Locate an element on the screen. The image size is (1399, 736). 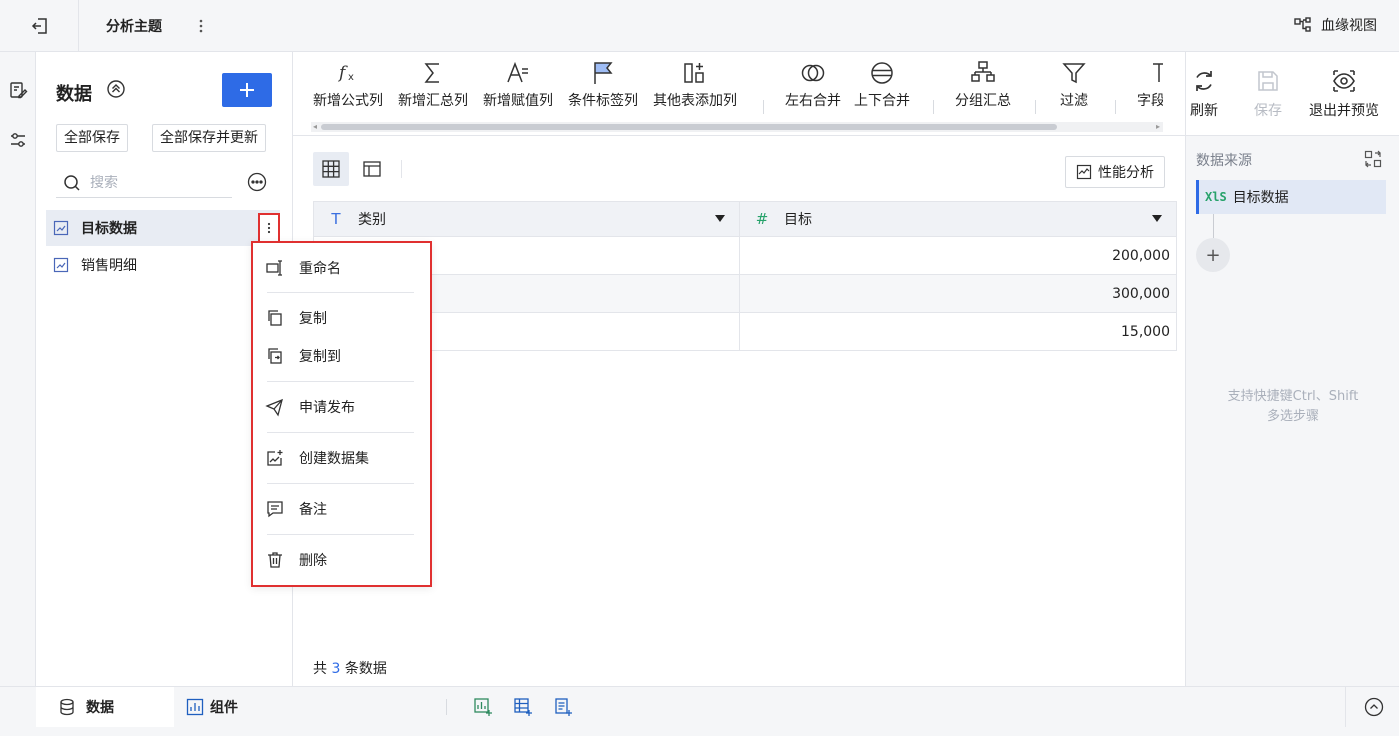
exit-icon is located at coordinates (40, 26).